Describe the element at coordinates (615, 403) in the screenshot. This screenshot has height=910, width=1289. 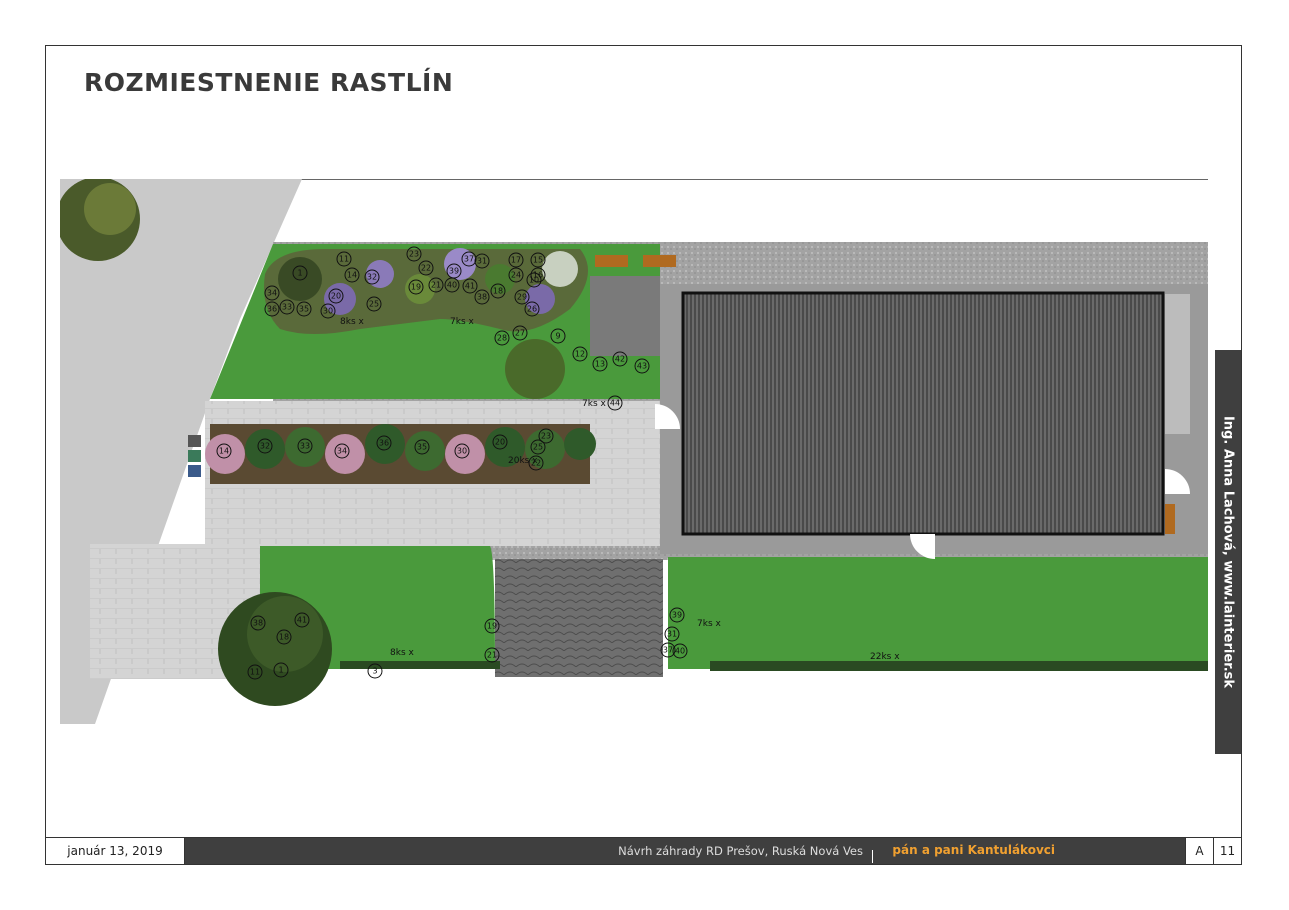
I see `svg-text: 44` at that location.